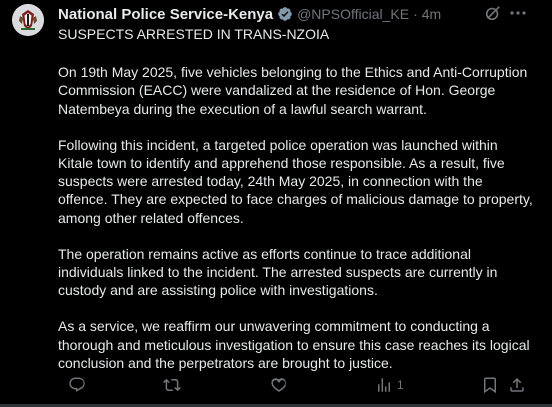 This screenshot has height=407, width=552. Describe the element at coordinates (518, 13) in the screenshot. I see `more-options-icon` at that location.